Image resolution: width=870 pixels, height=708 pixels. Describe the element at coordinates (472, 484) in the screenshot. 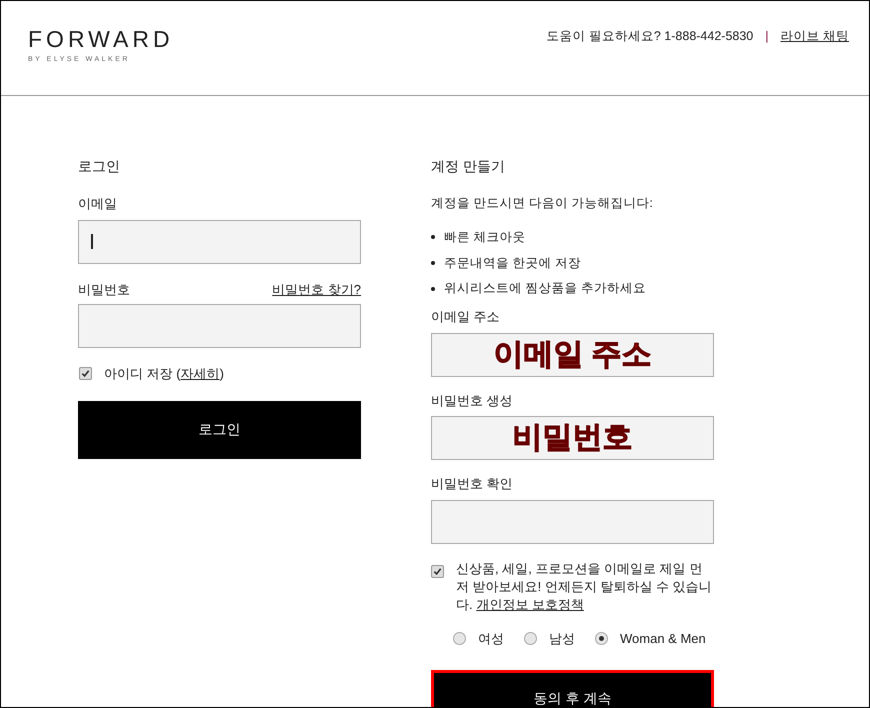

I see `field-label: 비밀번호 확인` at that location.